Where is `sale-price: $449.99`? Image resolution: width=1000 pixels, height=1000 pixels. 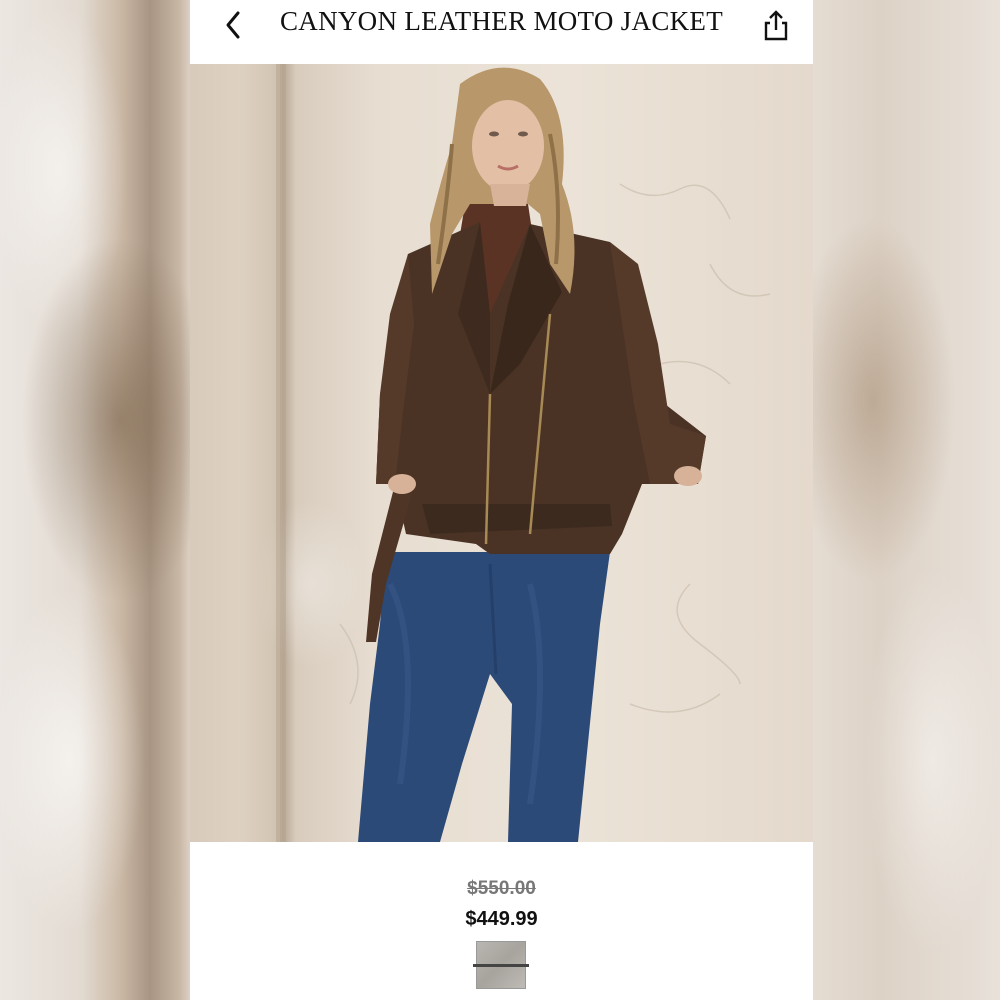
sale-price: $449.99 is located at coordinates (501, 919).